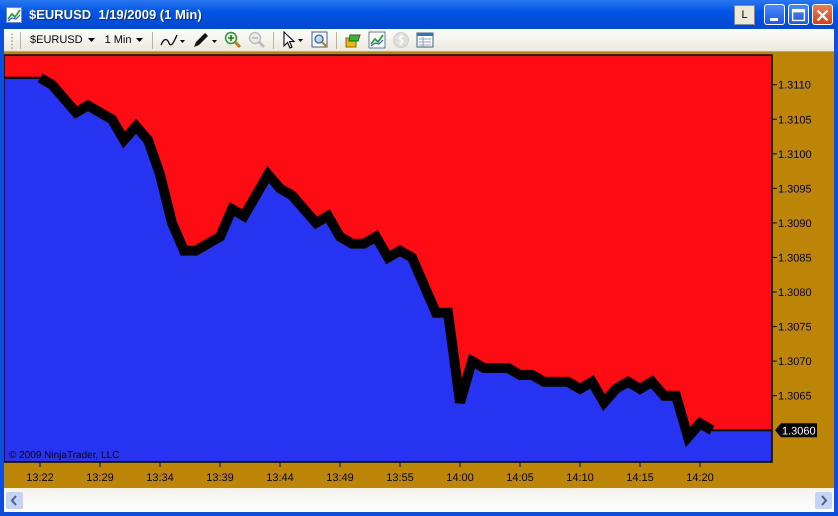  Describe the element at coordinates (419, 500) in the screenshot. I see `horizontal-scrollbar` at that location.